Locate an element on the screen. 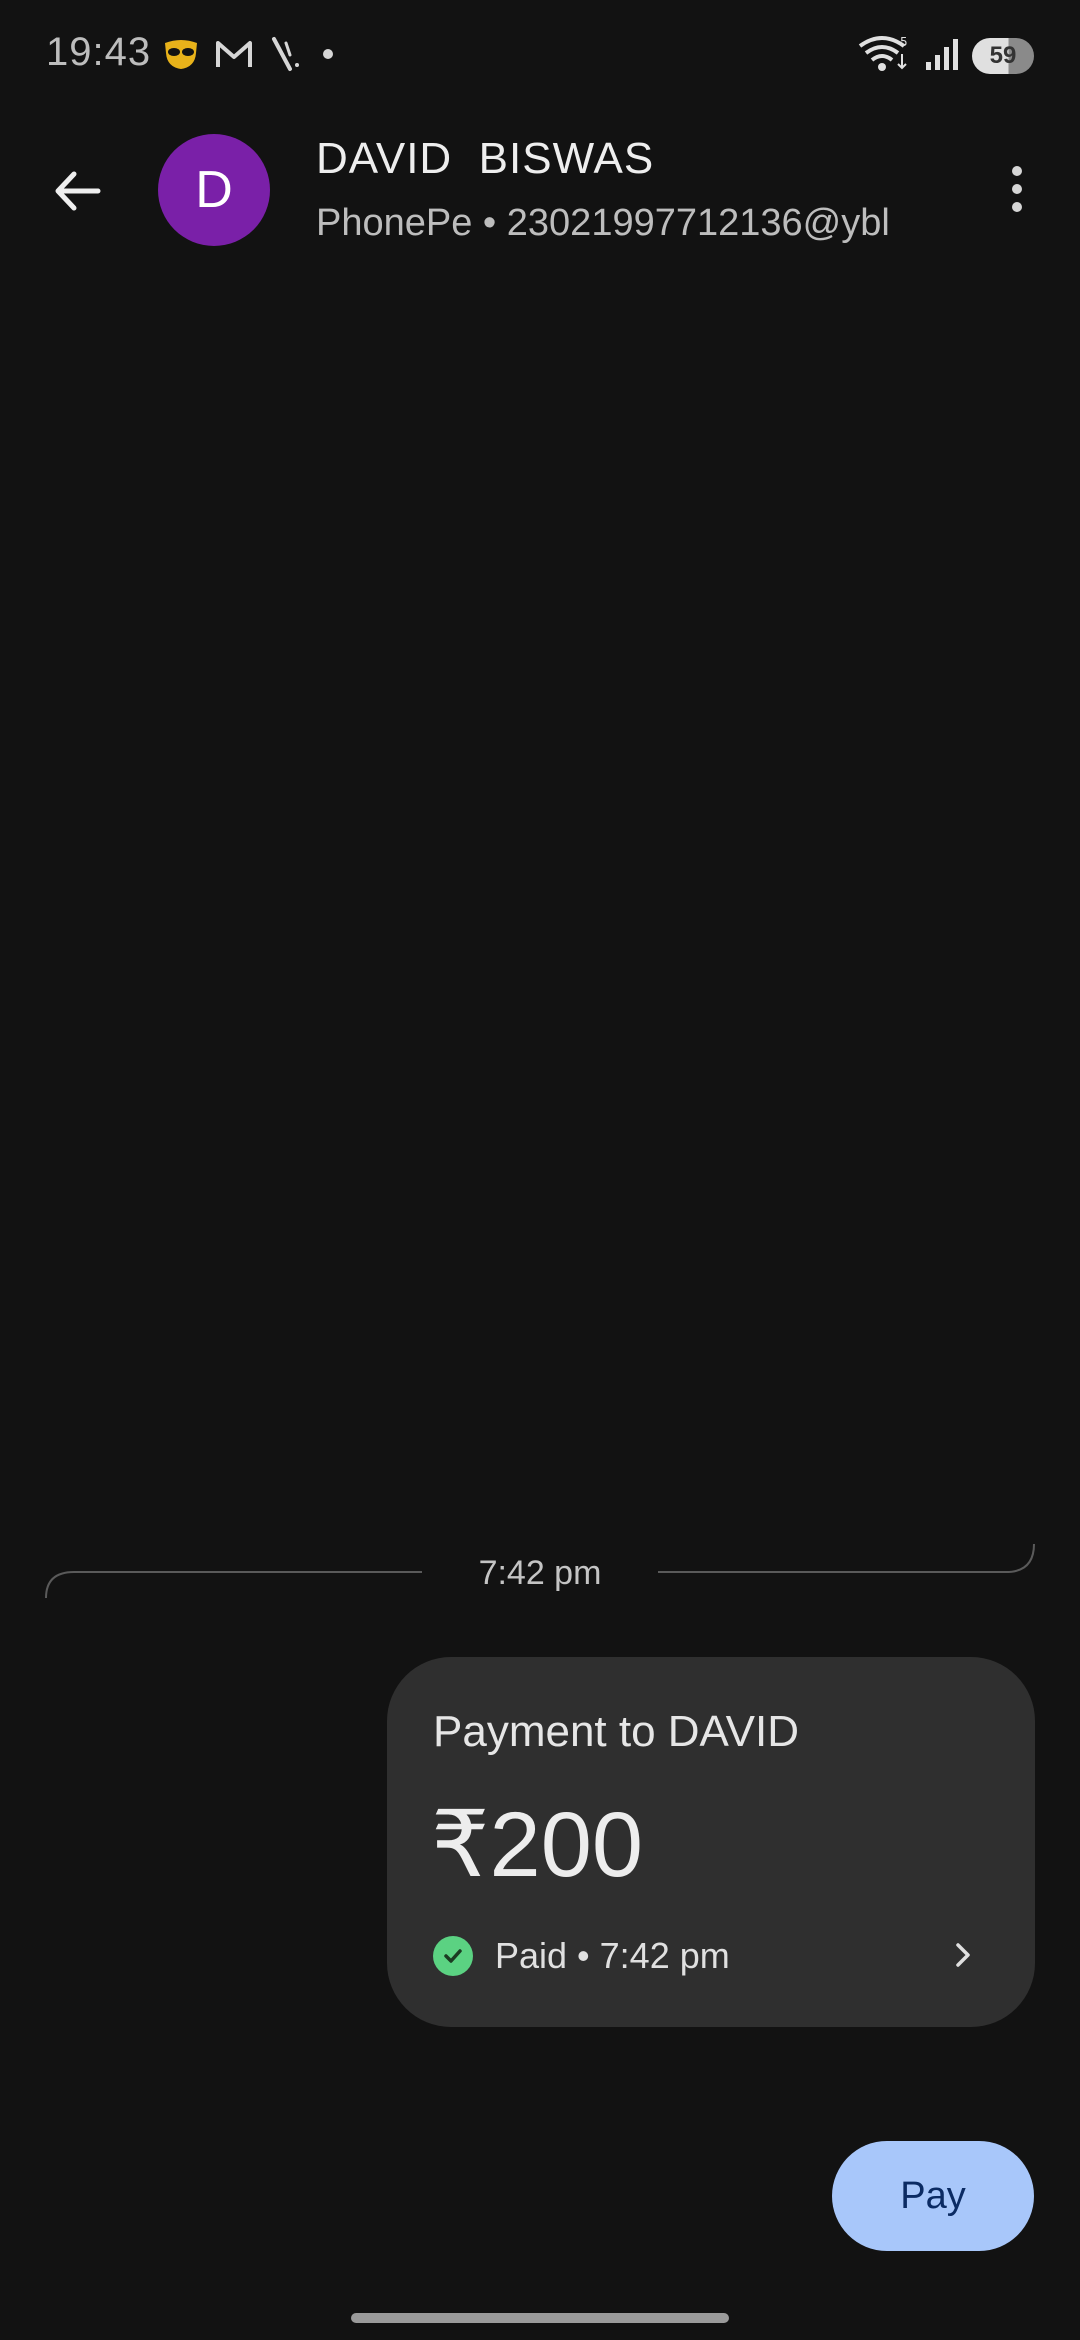 The height and width of the screenshot is (2340, 1080). payment-status: Paid • 7:42 pm is located at coordinates (581, 1956).